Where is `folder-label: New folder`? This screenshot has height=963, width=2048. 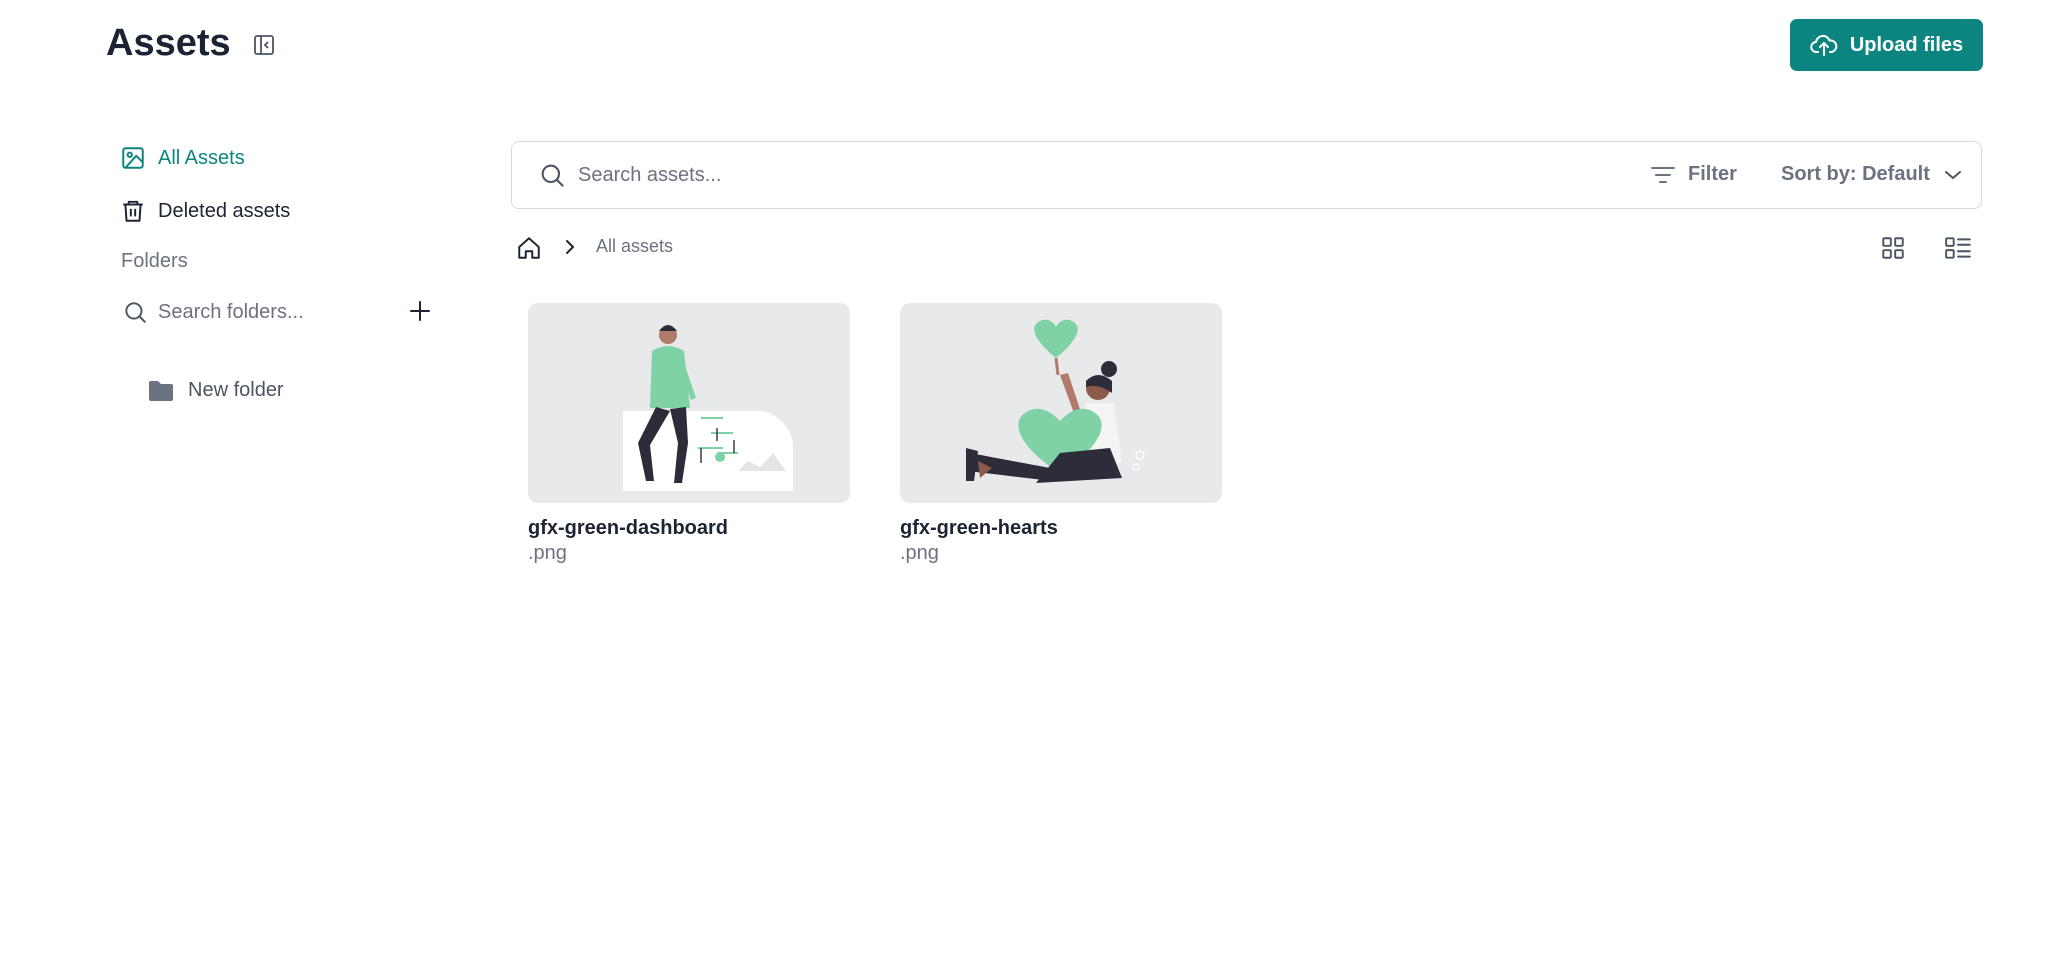 folder-label: New folder is located at coordinates (236, 390).